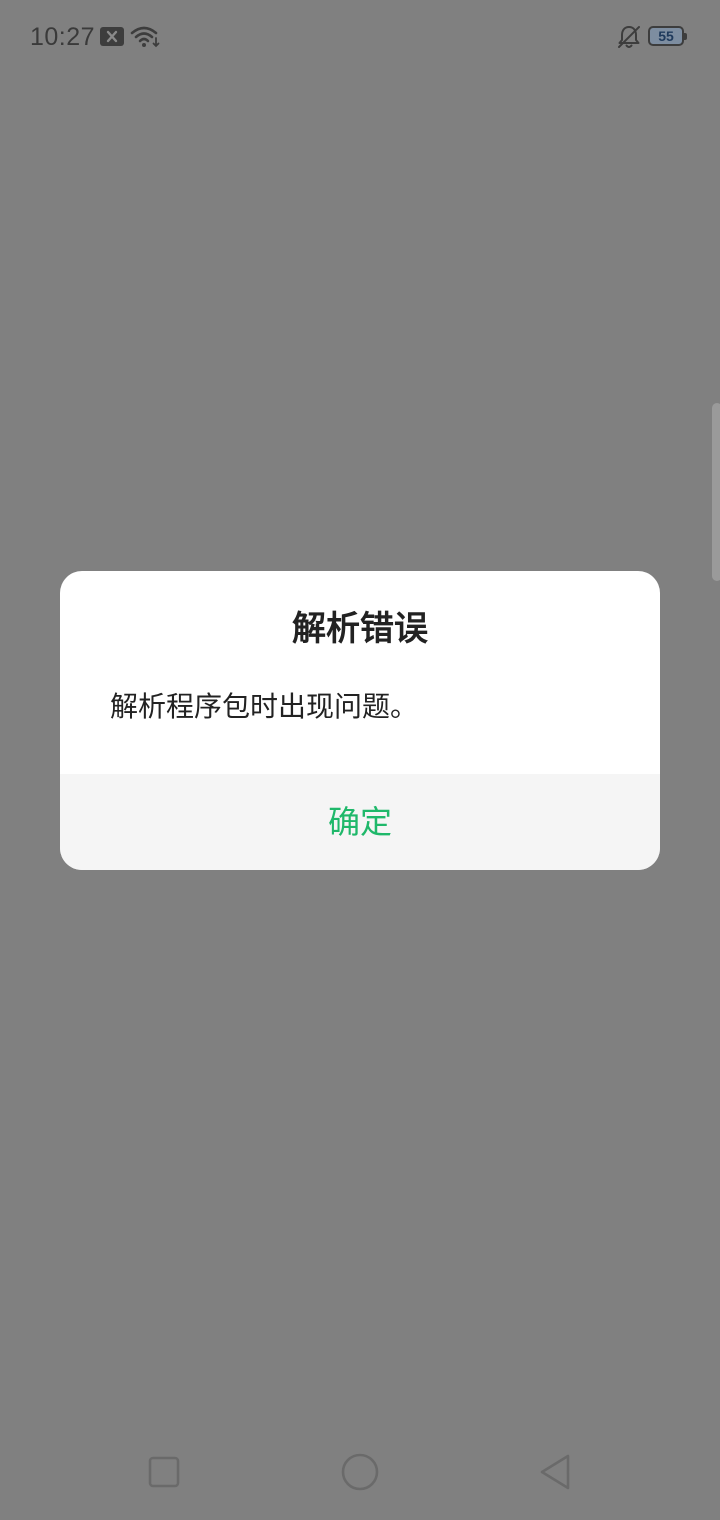  I want to click on dialog-title: 解析错误, so click(360, 629).